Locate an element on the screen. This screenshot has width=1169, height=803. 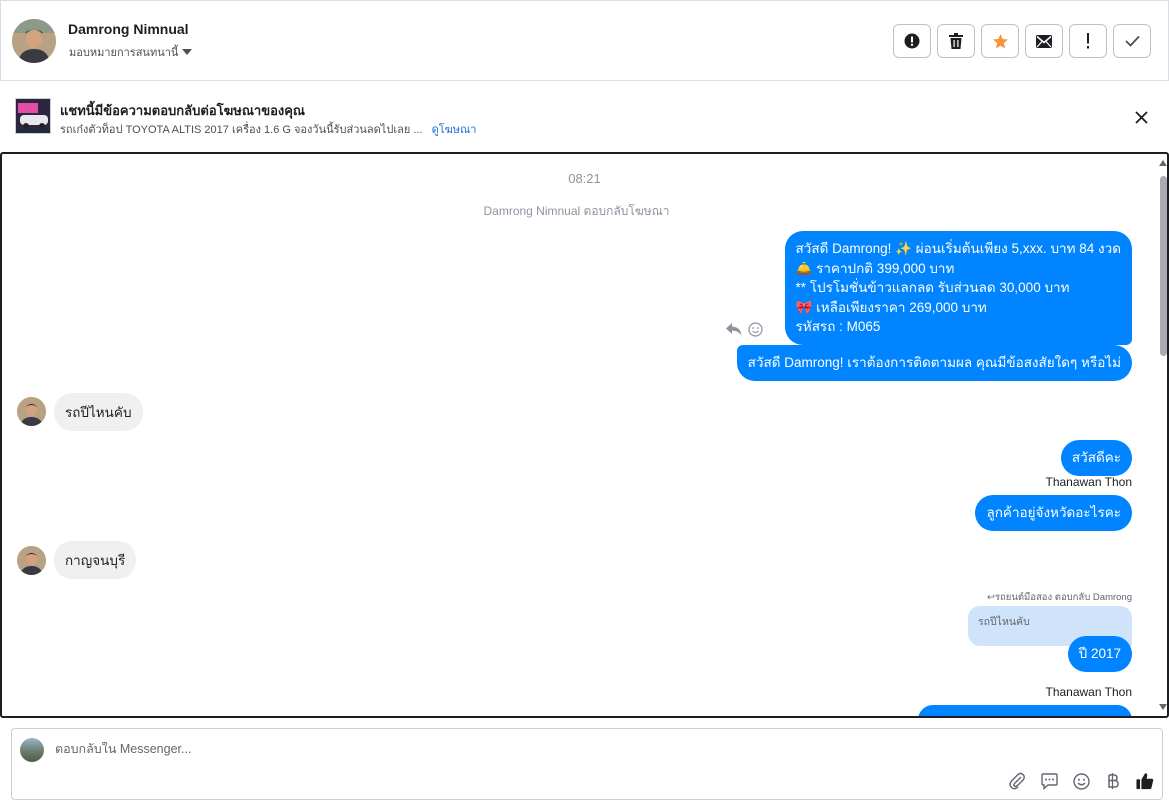
promo-line: 🎀 เหลือเพียงราคา 269,000 บาท is located at coordinates (891, 307).